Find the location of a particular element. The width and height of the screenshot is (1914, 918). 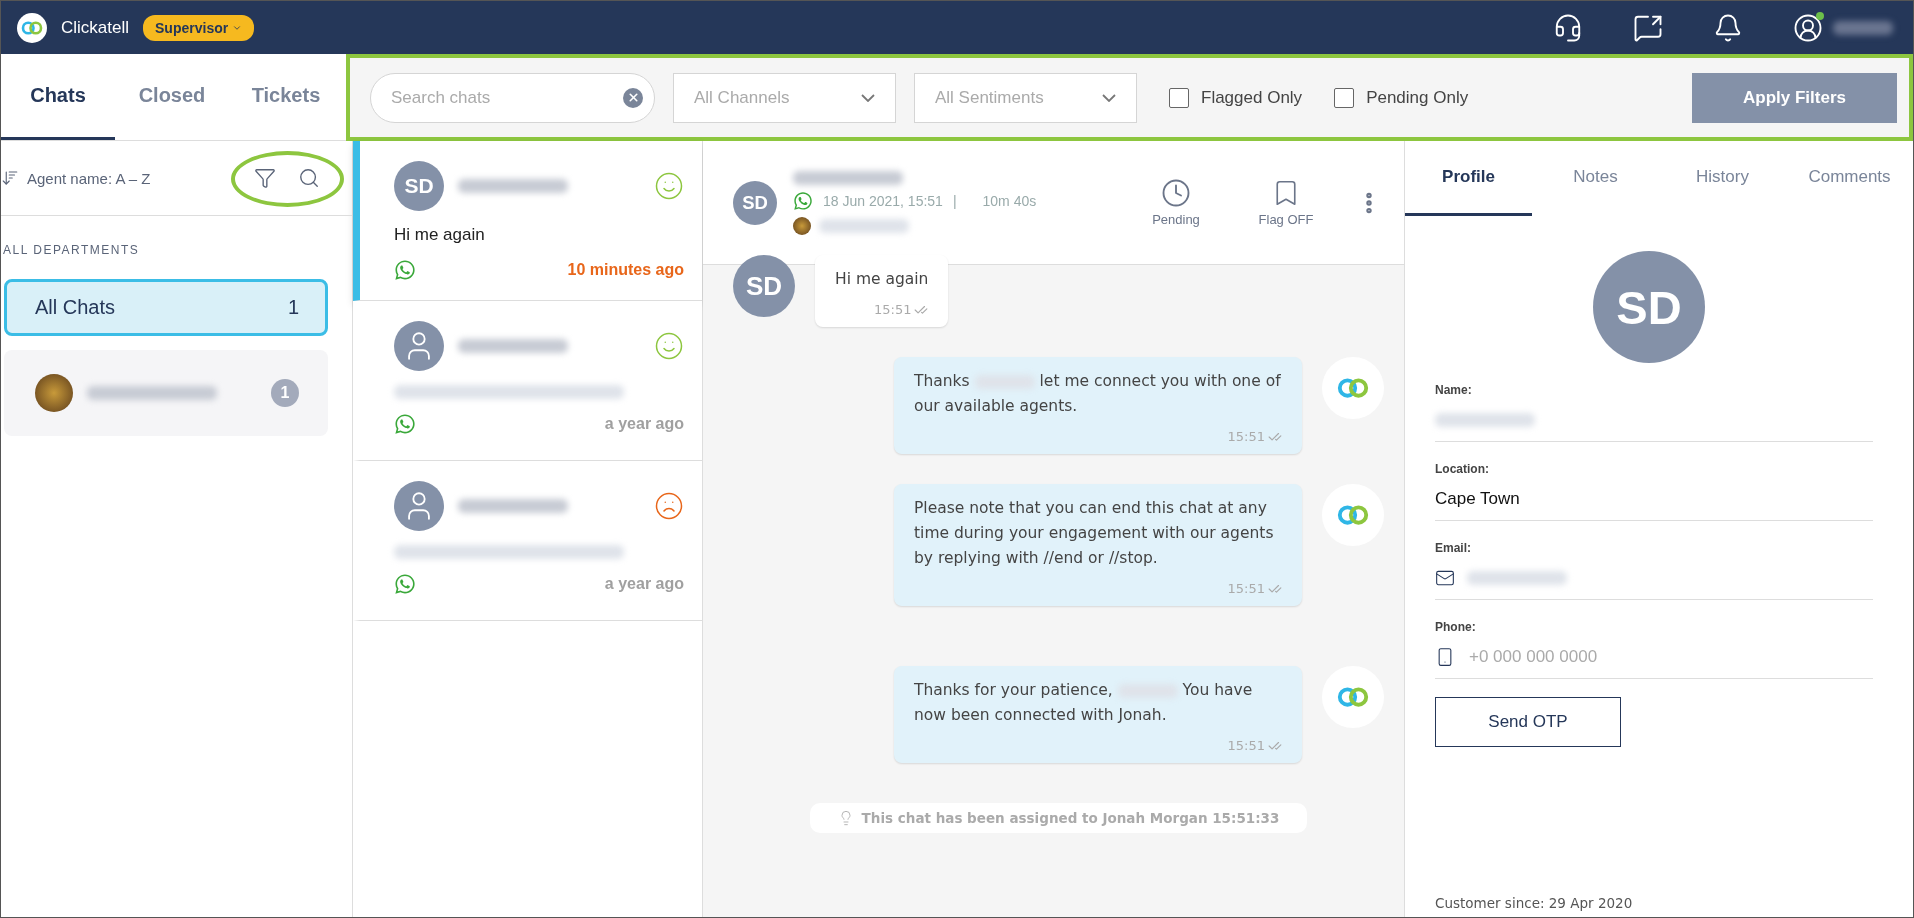

field-label: Phone: is located at coordinates (1456, 627).